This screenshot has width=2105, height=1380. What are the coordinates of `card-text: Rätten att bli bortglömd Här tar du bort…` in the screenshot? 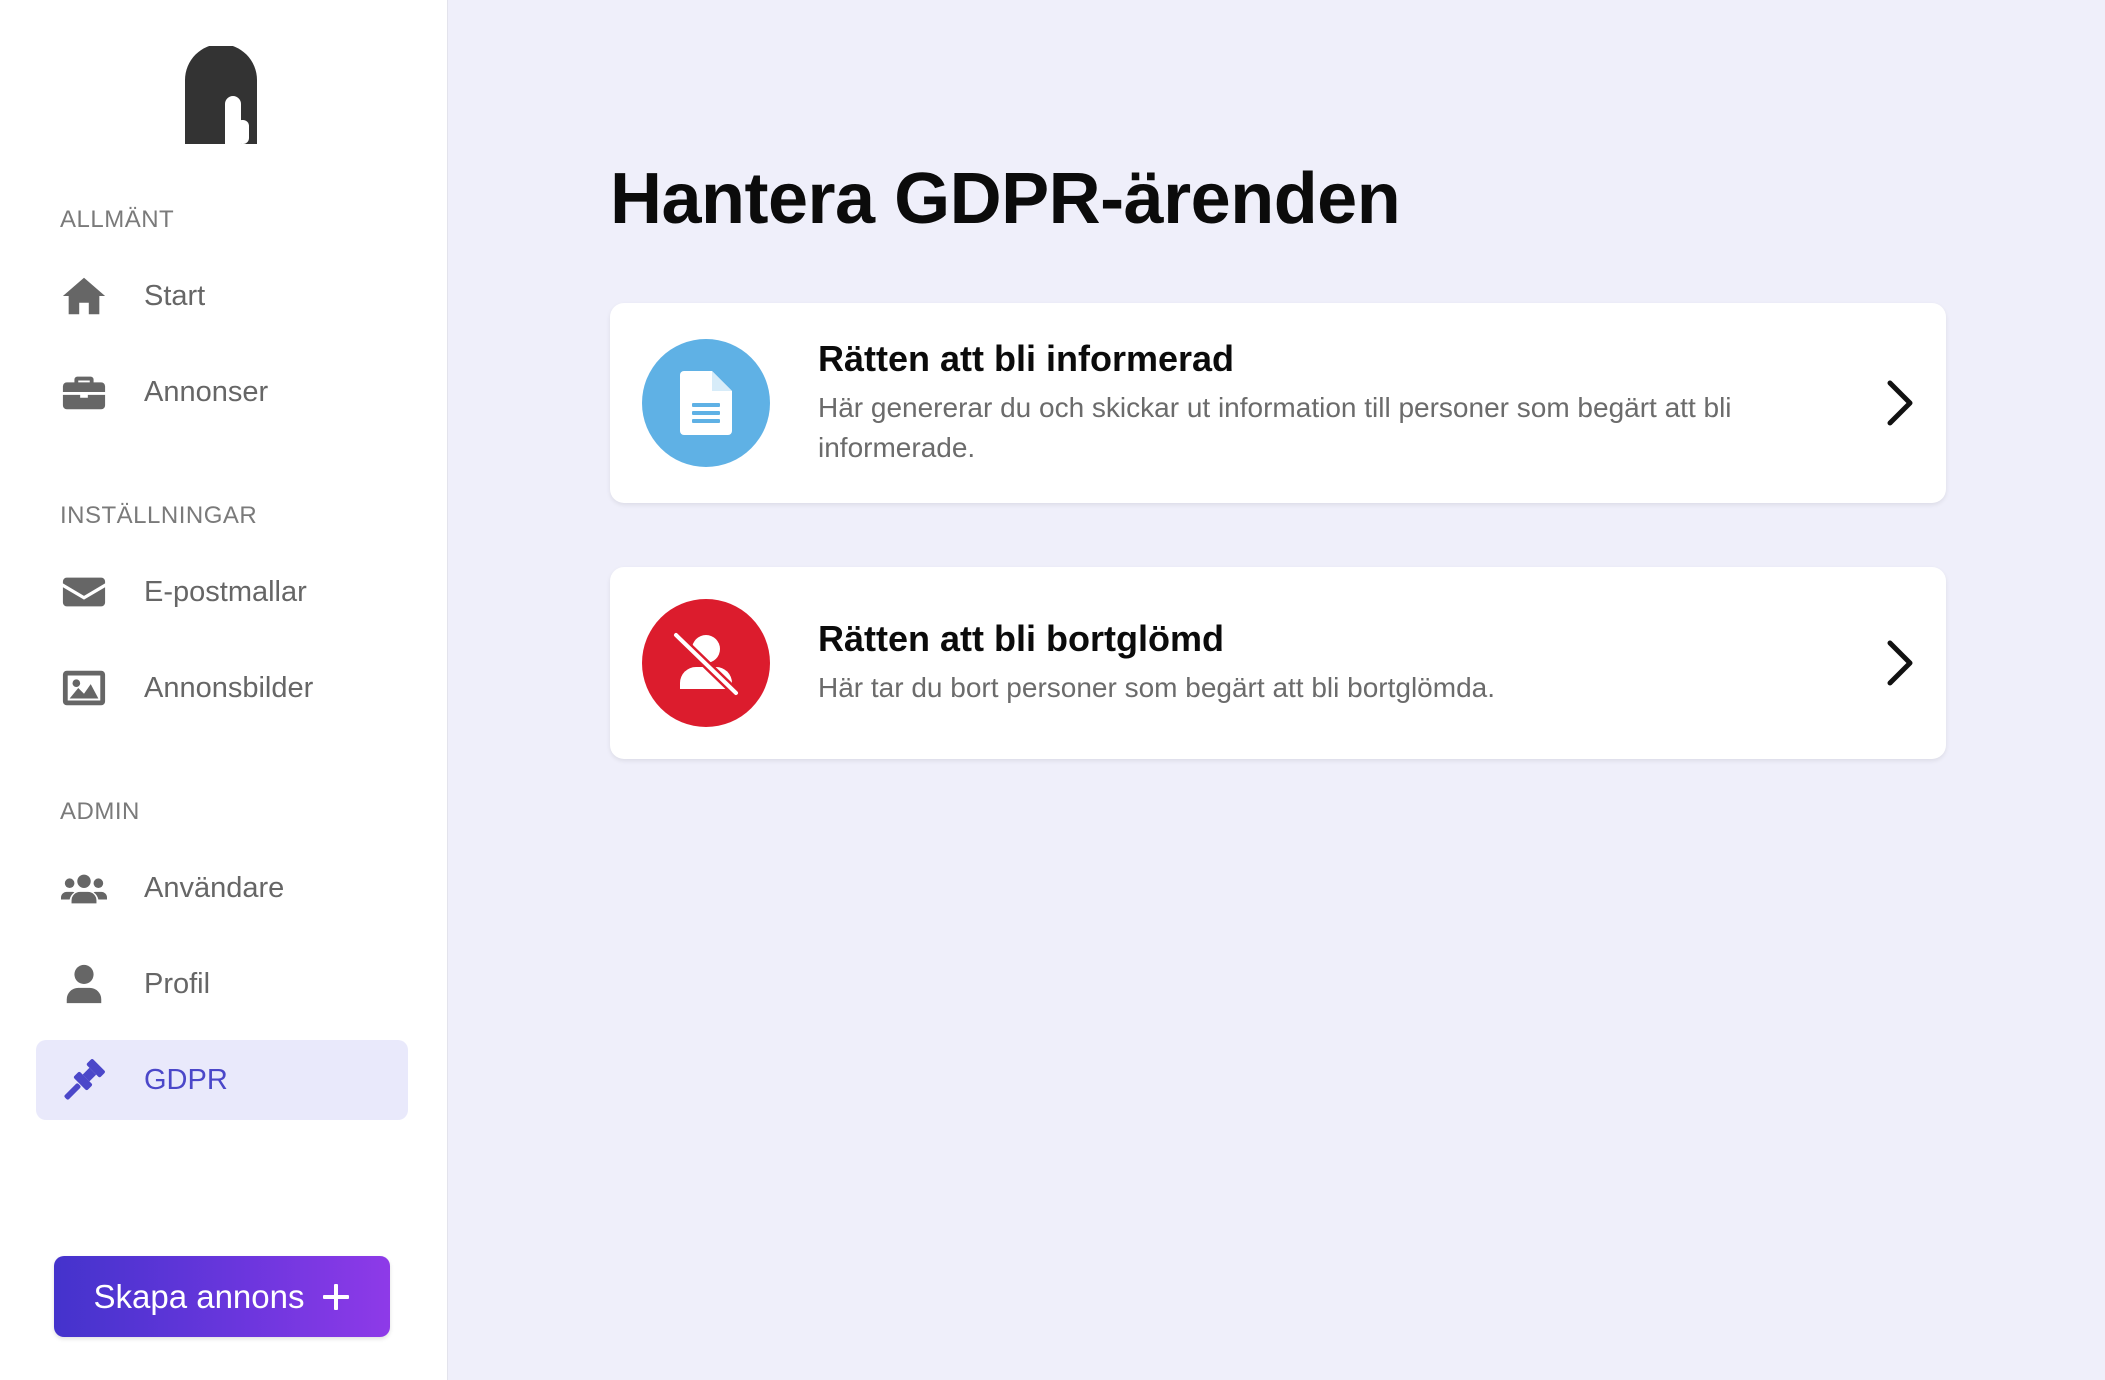 It's located at (1322, 663).